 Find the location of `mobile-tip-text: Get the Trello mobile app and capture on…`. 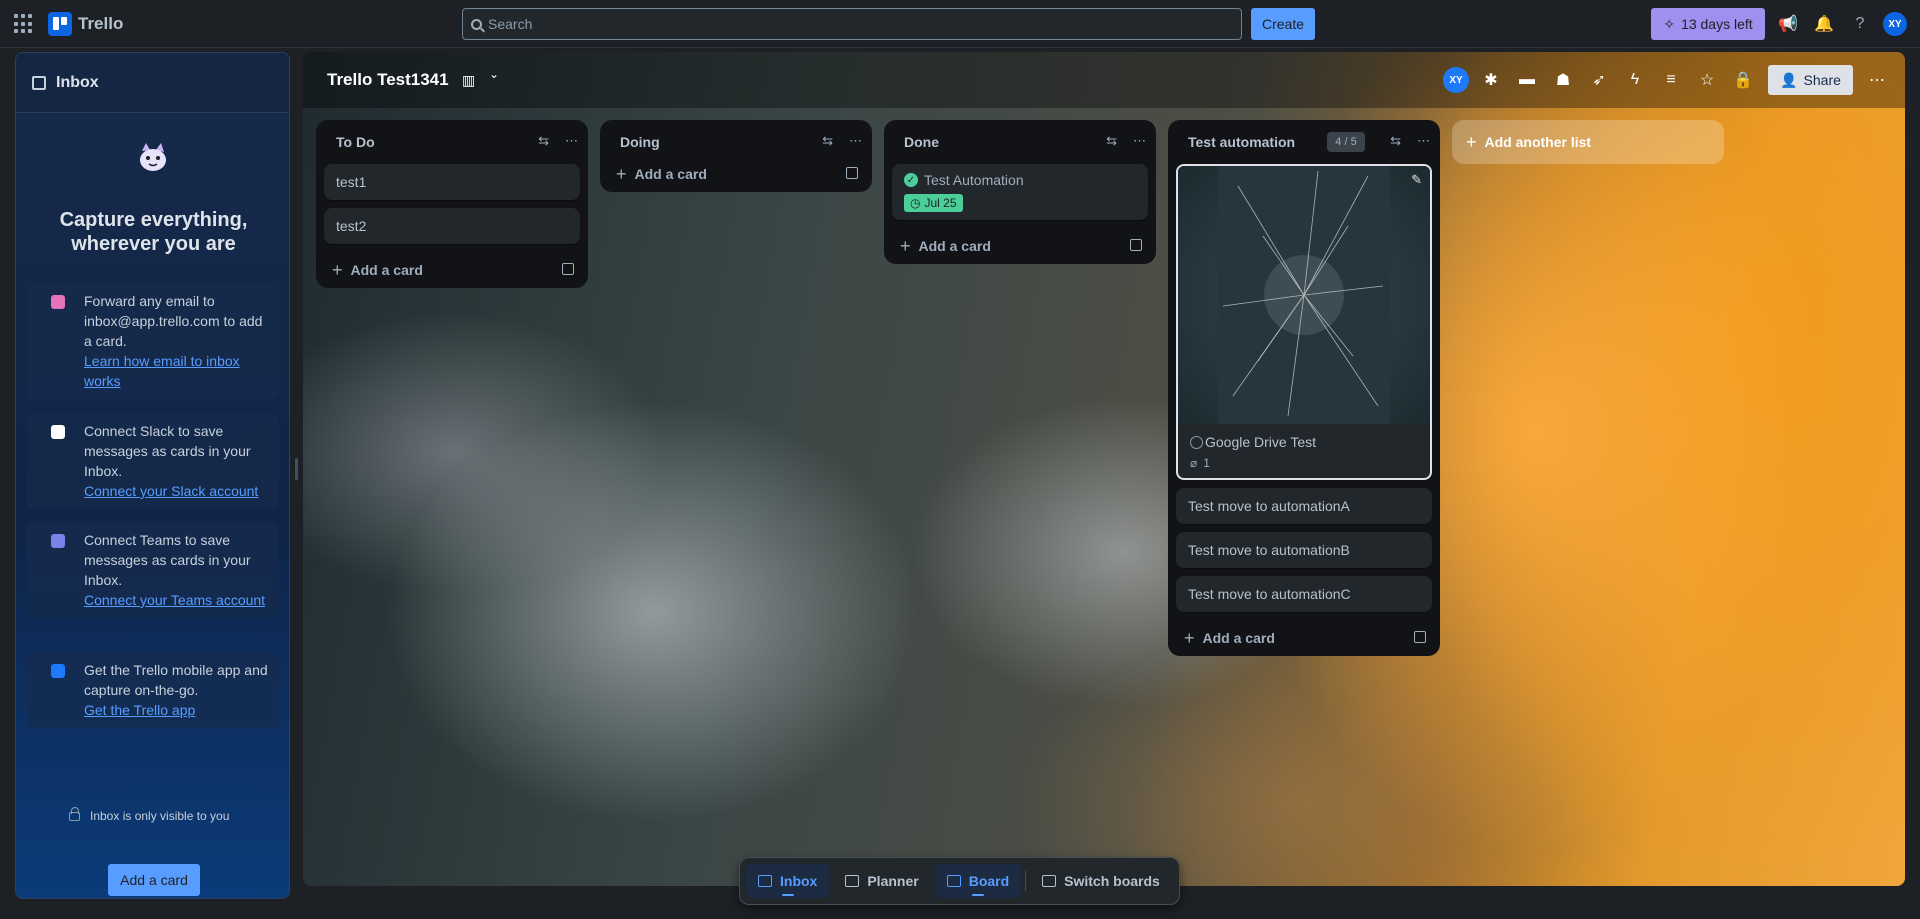

mobile-tip-text: Get the Trello mobile app and capture on… is located at coordinates (176, 680).